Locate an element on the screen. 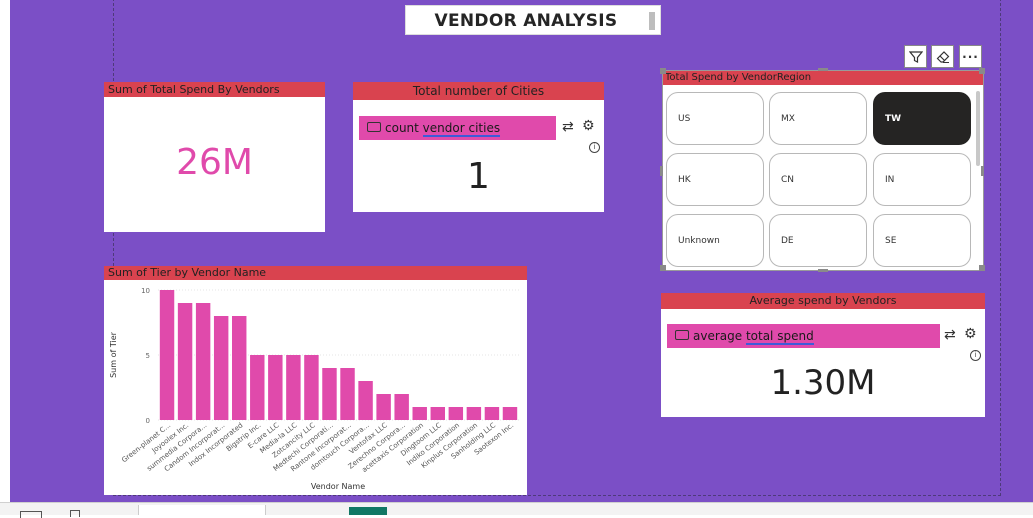 The image size is (1033, 518). slicer-option-label: HK is located at coordinates (684, 179).